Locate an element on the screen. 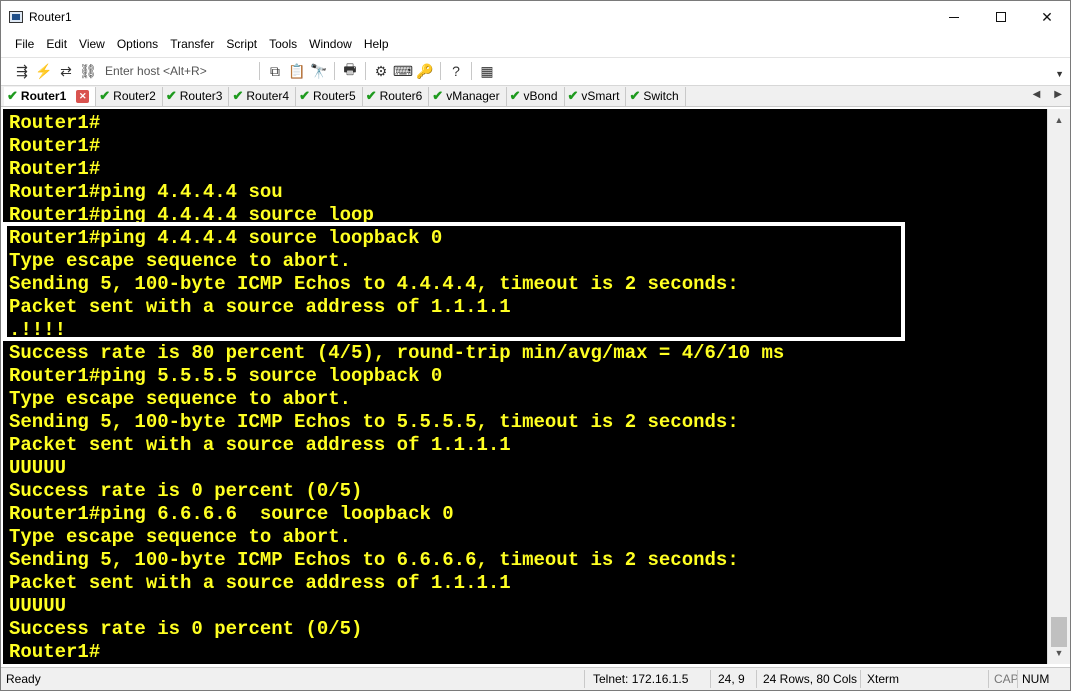 The width and height of the screenshot is (1071, 691). gear-icon: ⚙ is located at coordinates (381, 71).